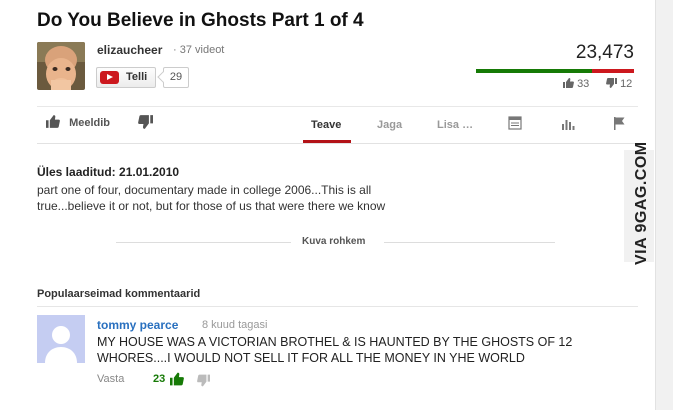 Image resolution: width=673 pixels, height=410 pixels. Describe the element at coordinates (137, 325) in the screenshot. I see `comment-author: tommy pearce` at that location.